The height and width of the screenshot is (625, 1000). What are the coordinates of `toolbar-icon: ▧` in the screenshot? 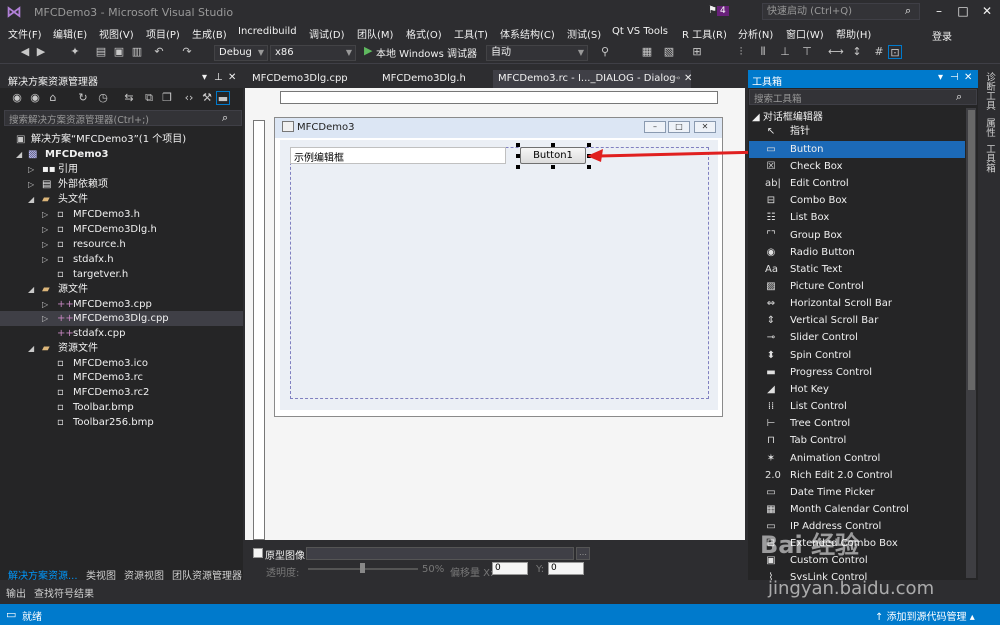 It's located at (669, 52).